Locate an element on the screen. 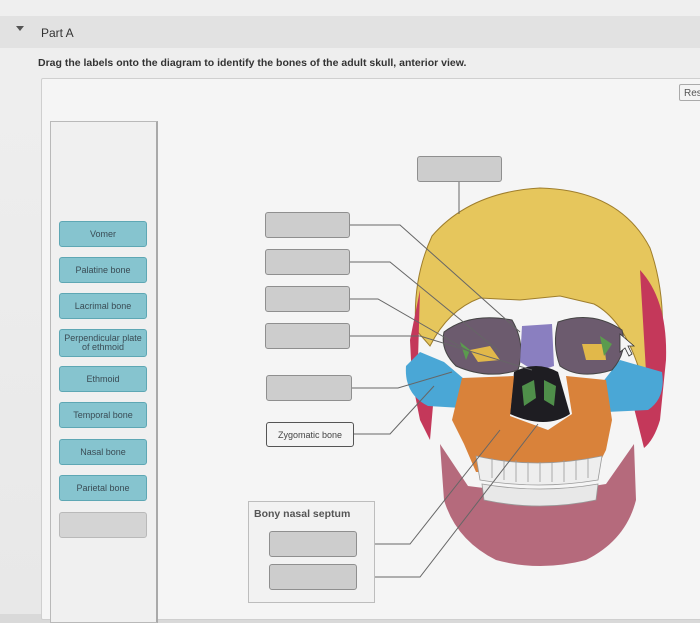 This screenshot has width=700, height=623. drop-zone-top is located at coordinates (459, 169).